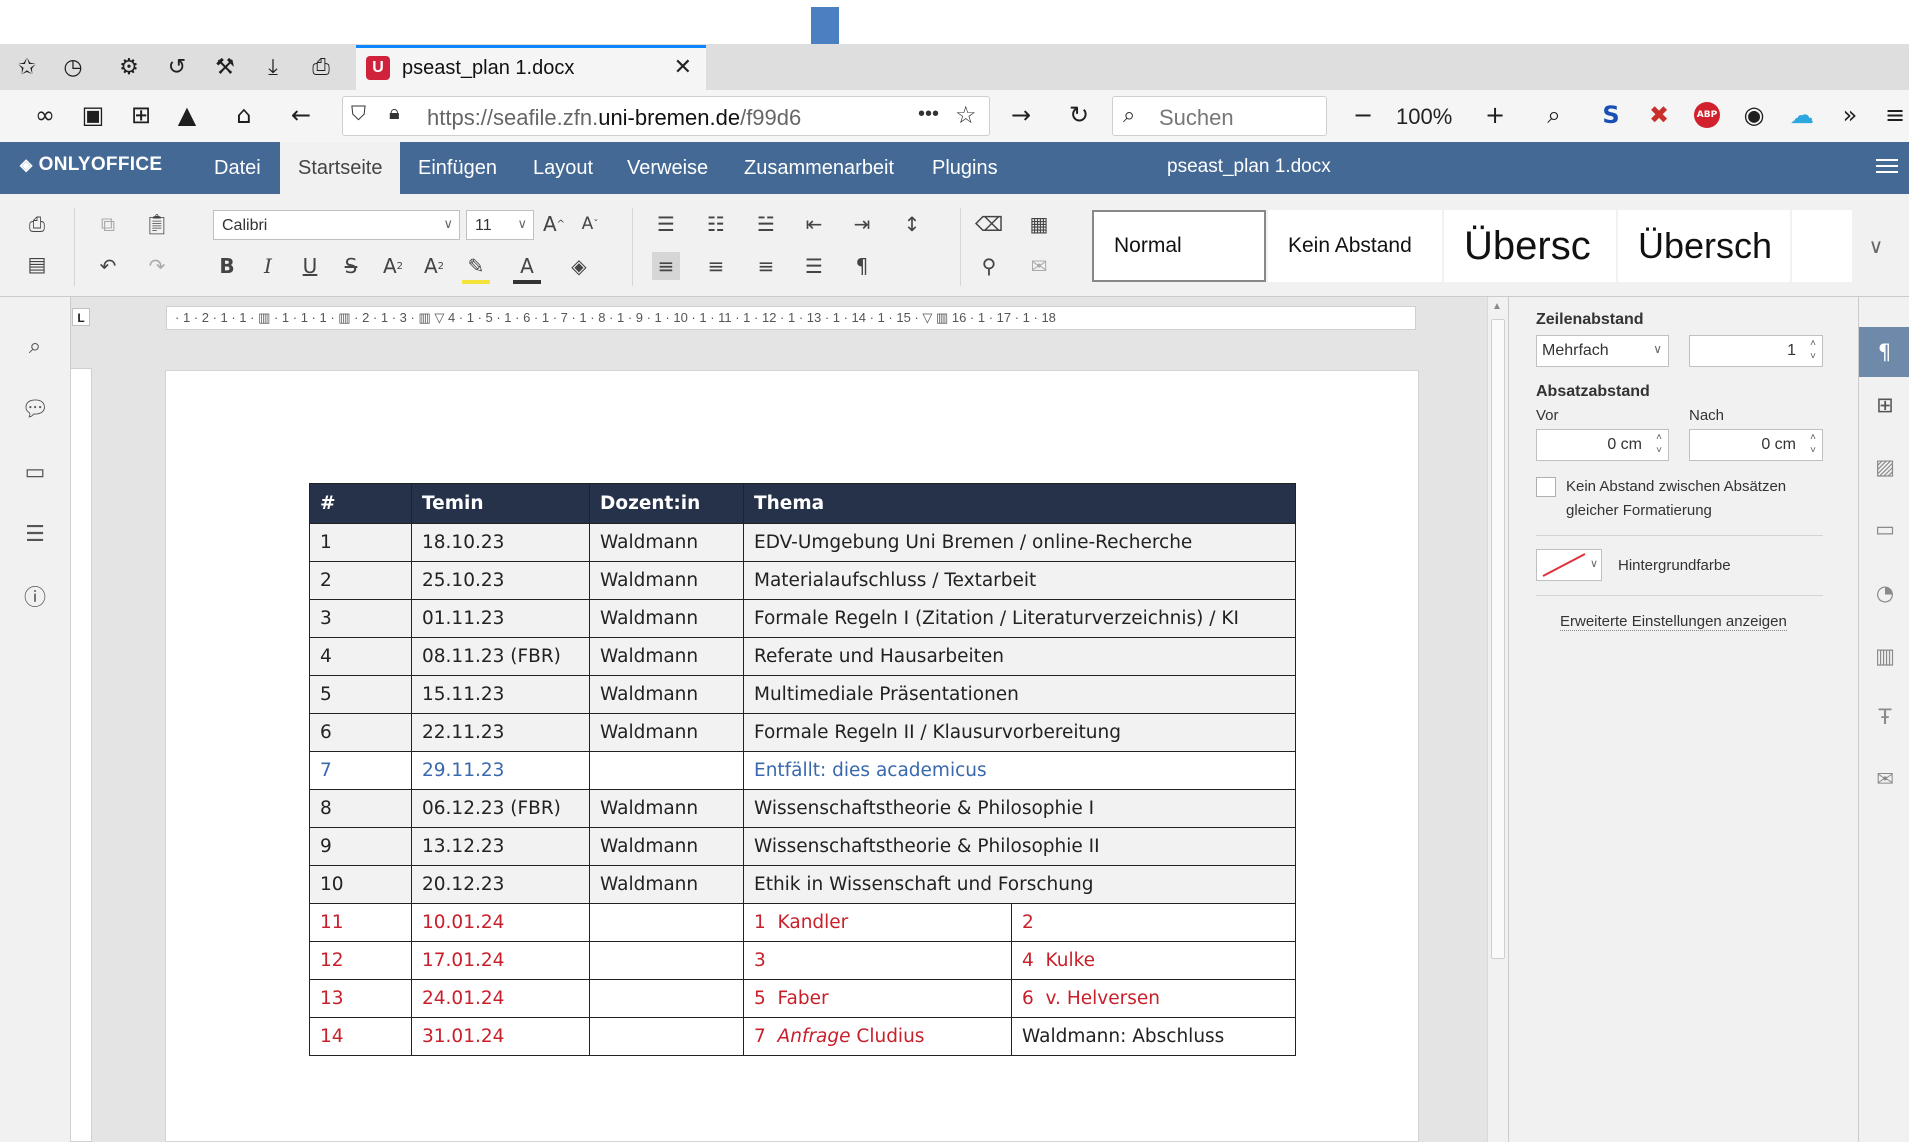 The width and height of the screenshot is (1909, 1142). I want to click on increase-indent-icon: ⇥, so click(862, 224).